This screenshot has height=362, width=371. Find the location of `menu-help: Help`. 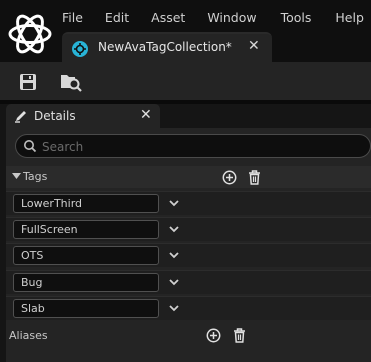

menu-help: Help is located at coordinates (349, 18).